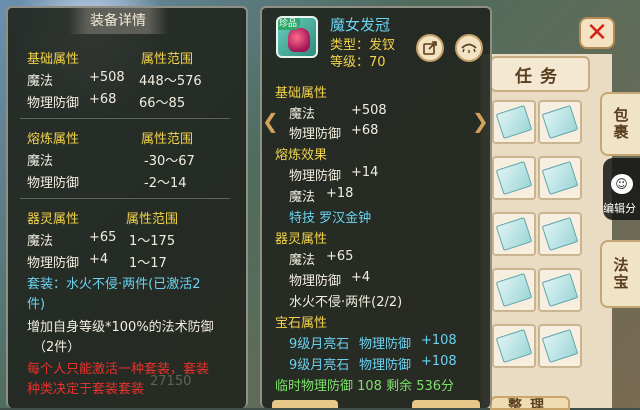 This screenshot has height=410, width=640. What do you see at coordinates (620, 274) in the screenshot?
I see `tab-treasure: 法宝` at bounding box center [620, 274].